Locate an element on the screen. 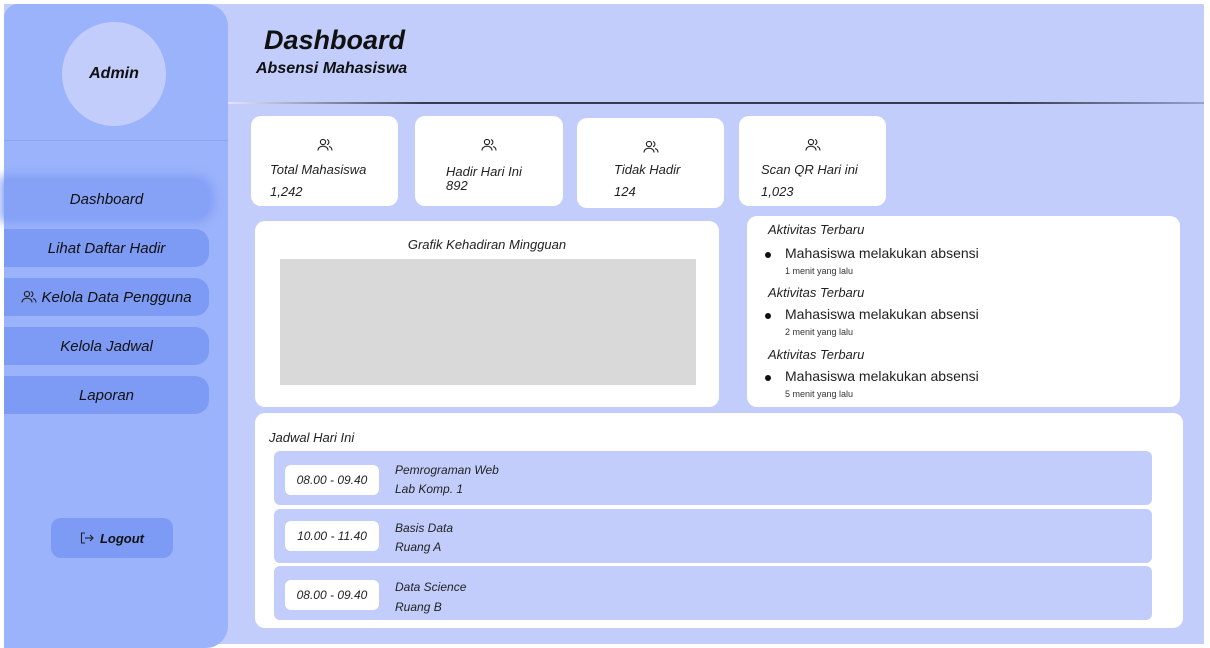 The height and width of the screenshot is (648, 1210). activity-time: 1 menit yang lalu is located at coordinates (819, 271).